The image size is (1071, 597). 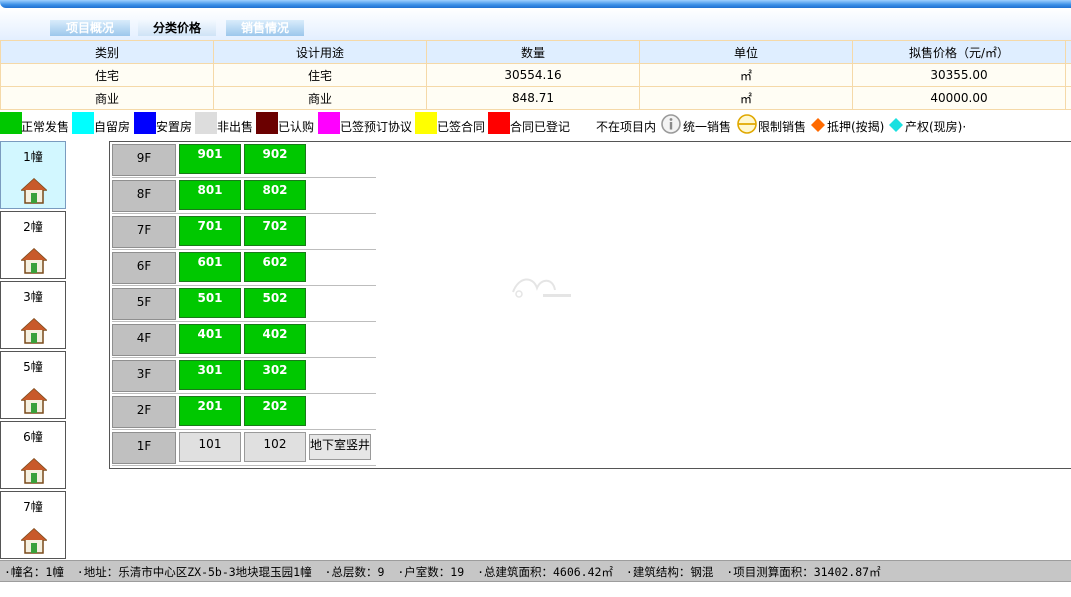 I want to click on floor-label-text: 7F, so click(x=144, y=230).